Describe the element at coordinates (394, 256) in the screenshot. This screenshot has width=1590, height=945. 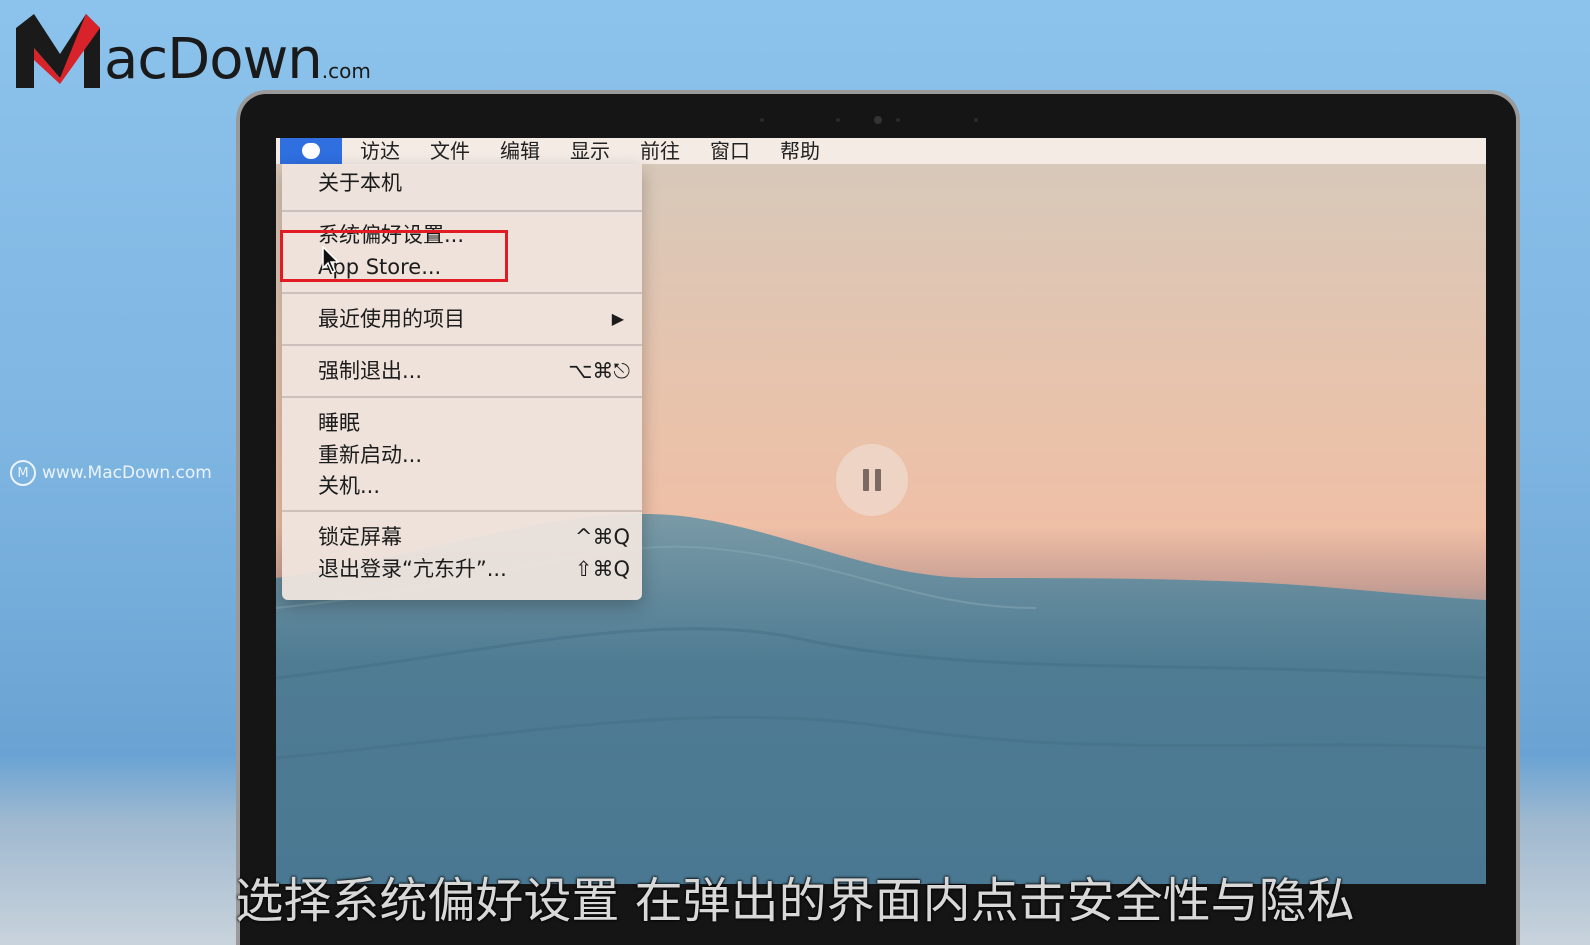
I see `highlight-box` at that location.